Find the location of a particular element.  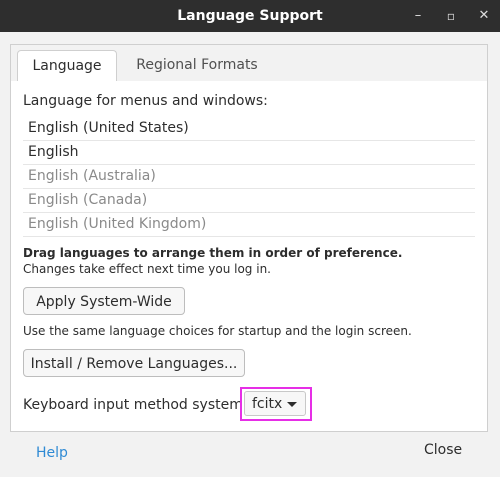

language-item: English (United States) is located at coordinates (249, 129).